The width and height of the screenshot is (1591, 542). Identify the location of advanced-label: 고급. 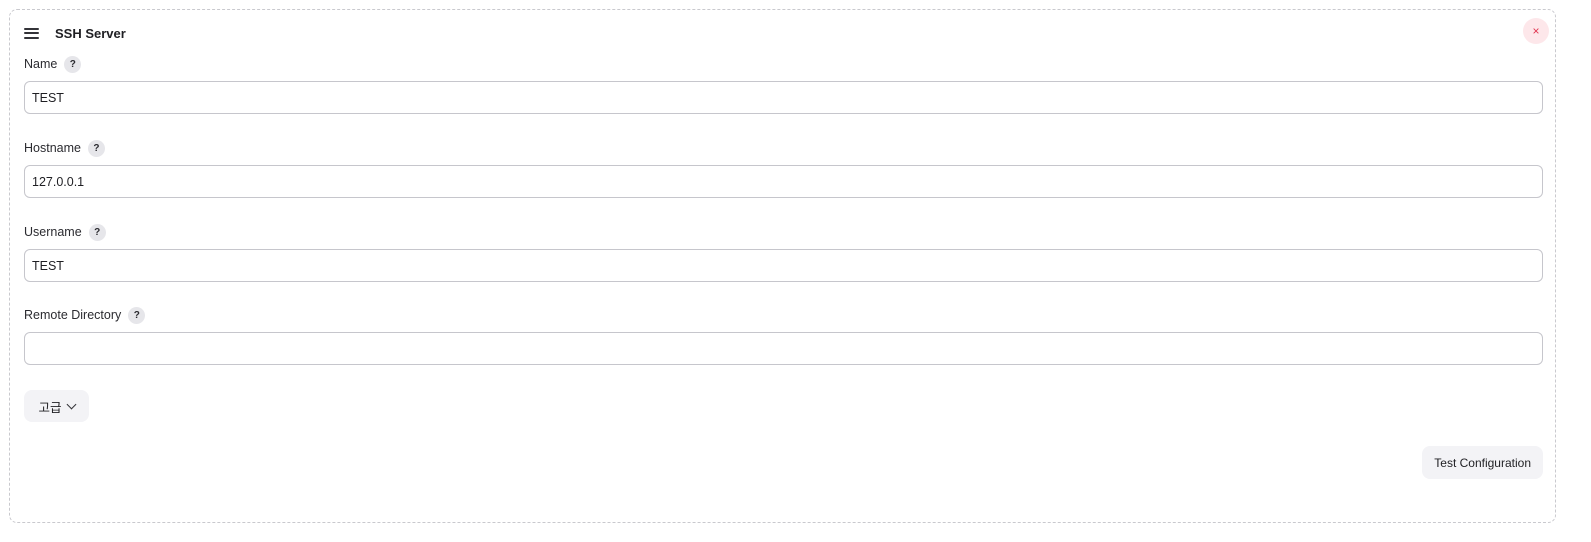
(50, 407).